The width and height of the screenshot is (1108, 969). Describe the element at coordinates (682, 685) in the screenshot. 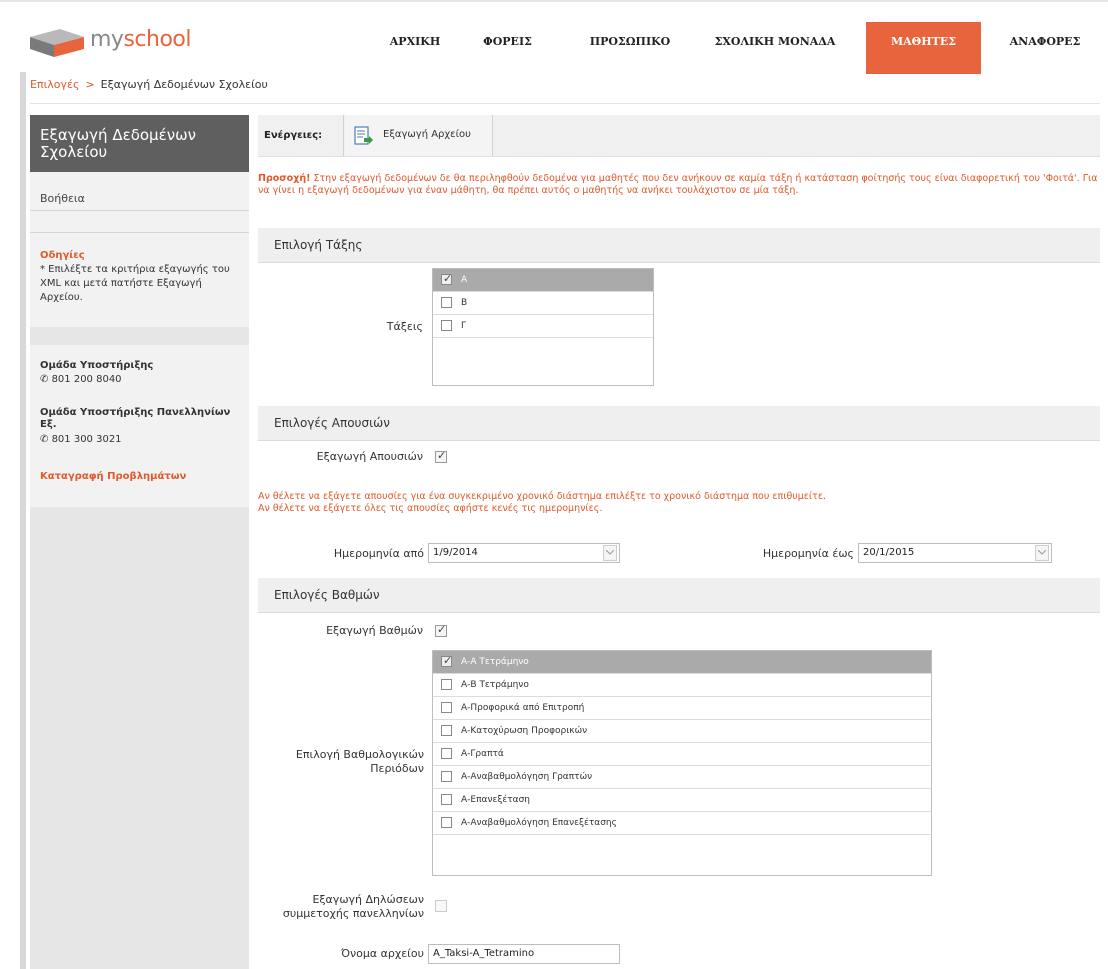

I see `list-item: Α-Β Τετράμηνο` at that location.